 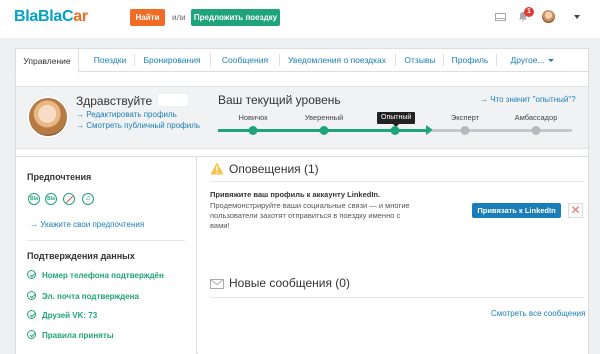 I want to click on blablacar-logo: BlaBlaCar, so click(x=51, y=17).